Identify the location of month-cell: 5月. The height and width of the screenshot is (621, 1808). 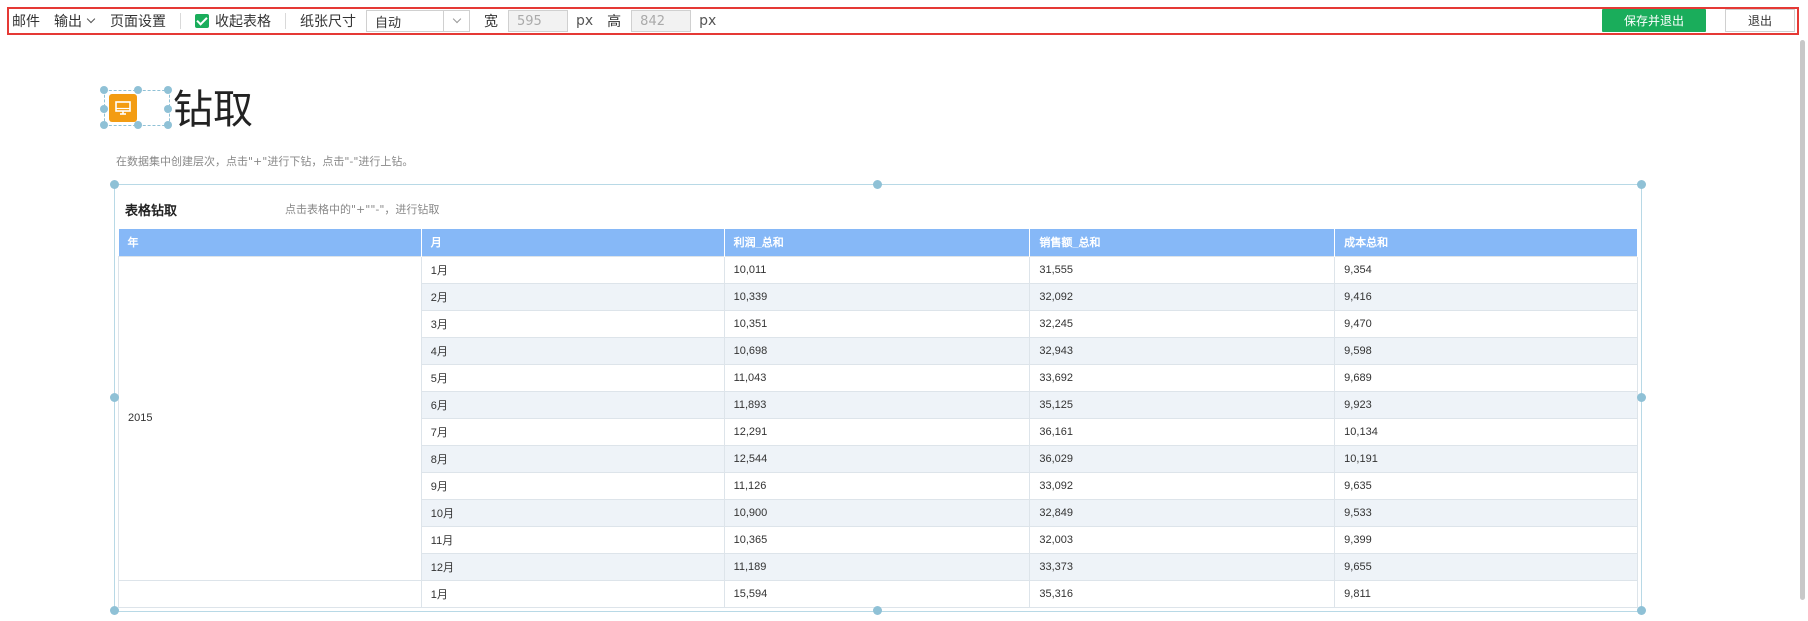
(572, 377).